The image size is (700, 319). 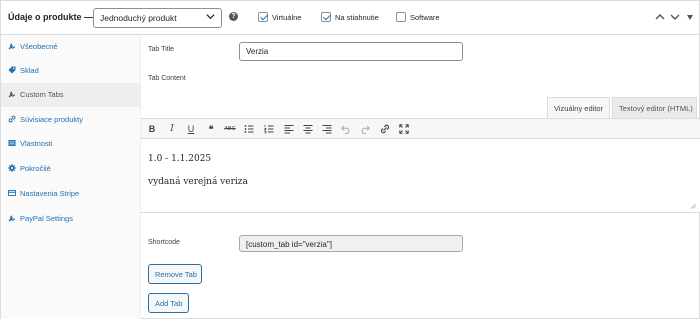 What do you see at coordinates (289, 129) in the screenshot?
I see `align-left-icon` at bounding box center [289, 129].